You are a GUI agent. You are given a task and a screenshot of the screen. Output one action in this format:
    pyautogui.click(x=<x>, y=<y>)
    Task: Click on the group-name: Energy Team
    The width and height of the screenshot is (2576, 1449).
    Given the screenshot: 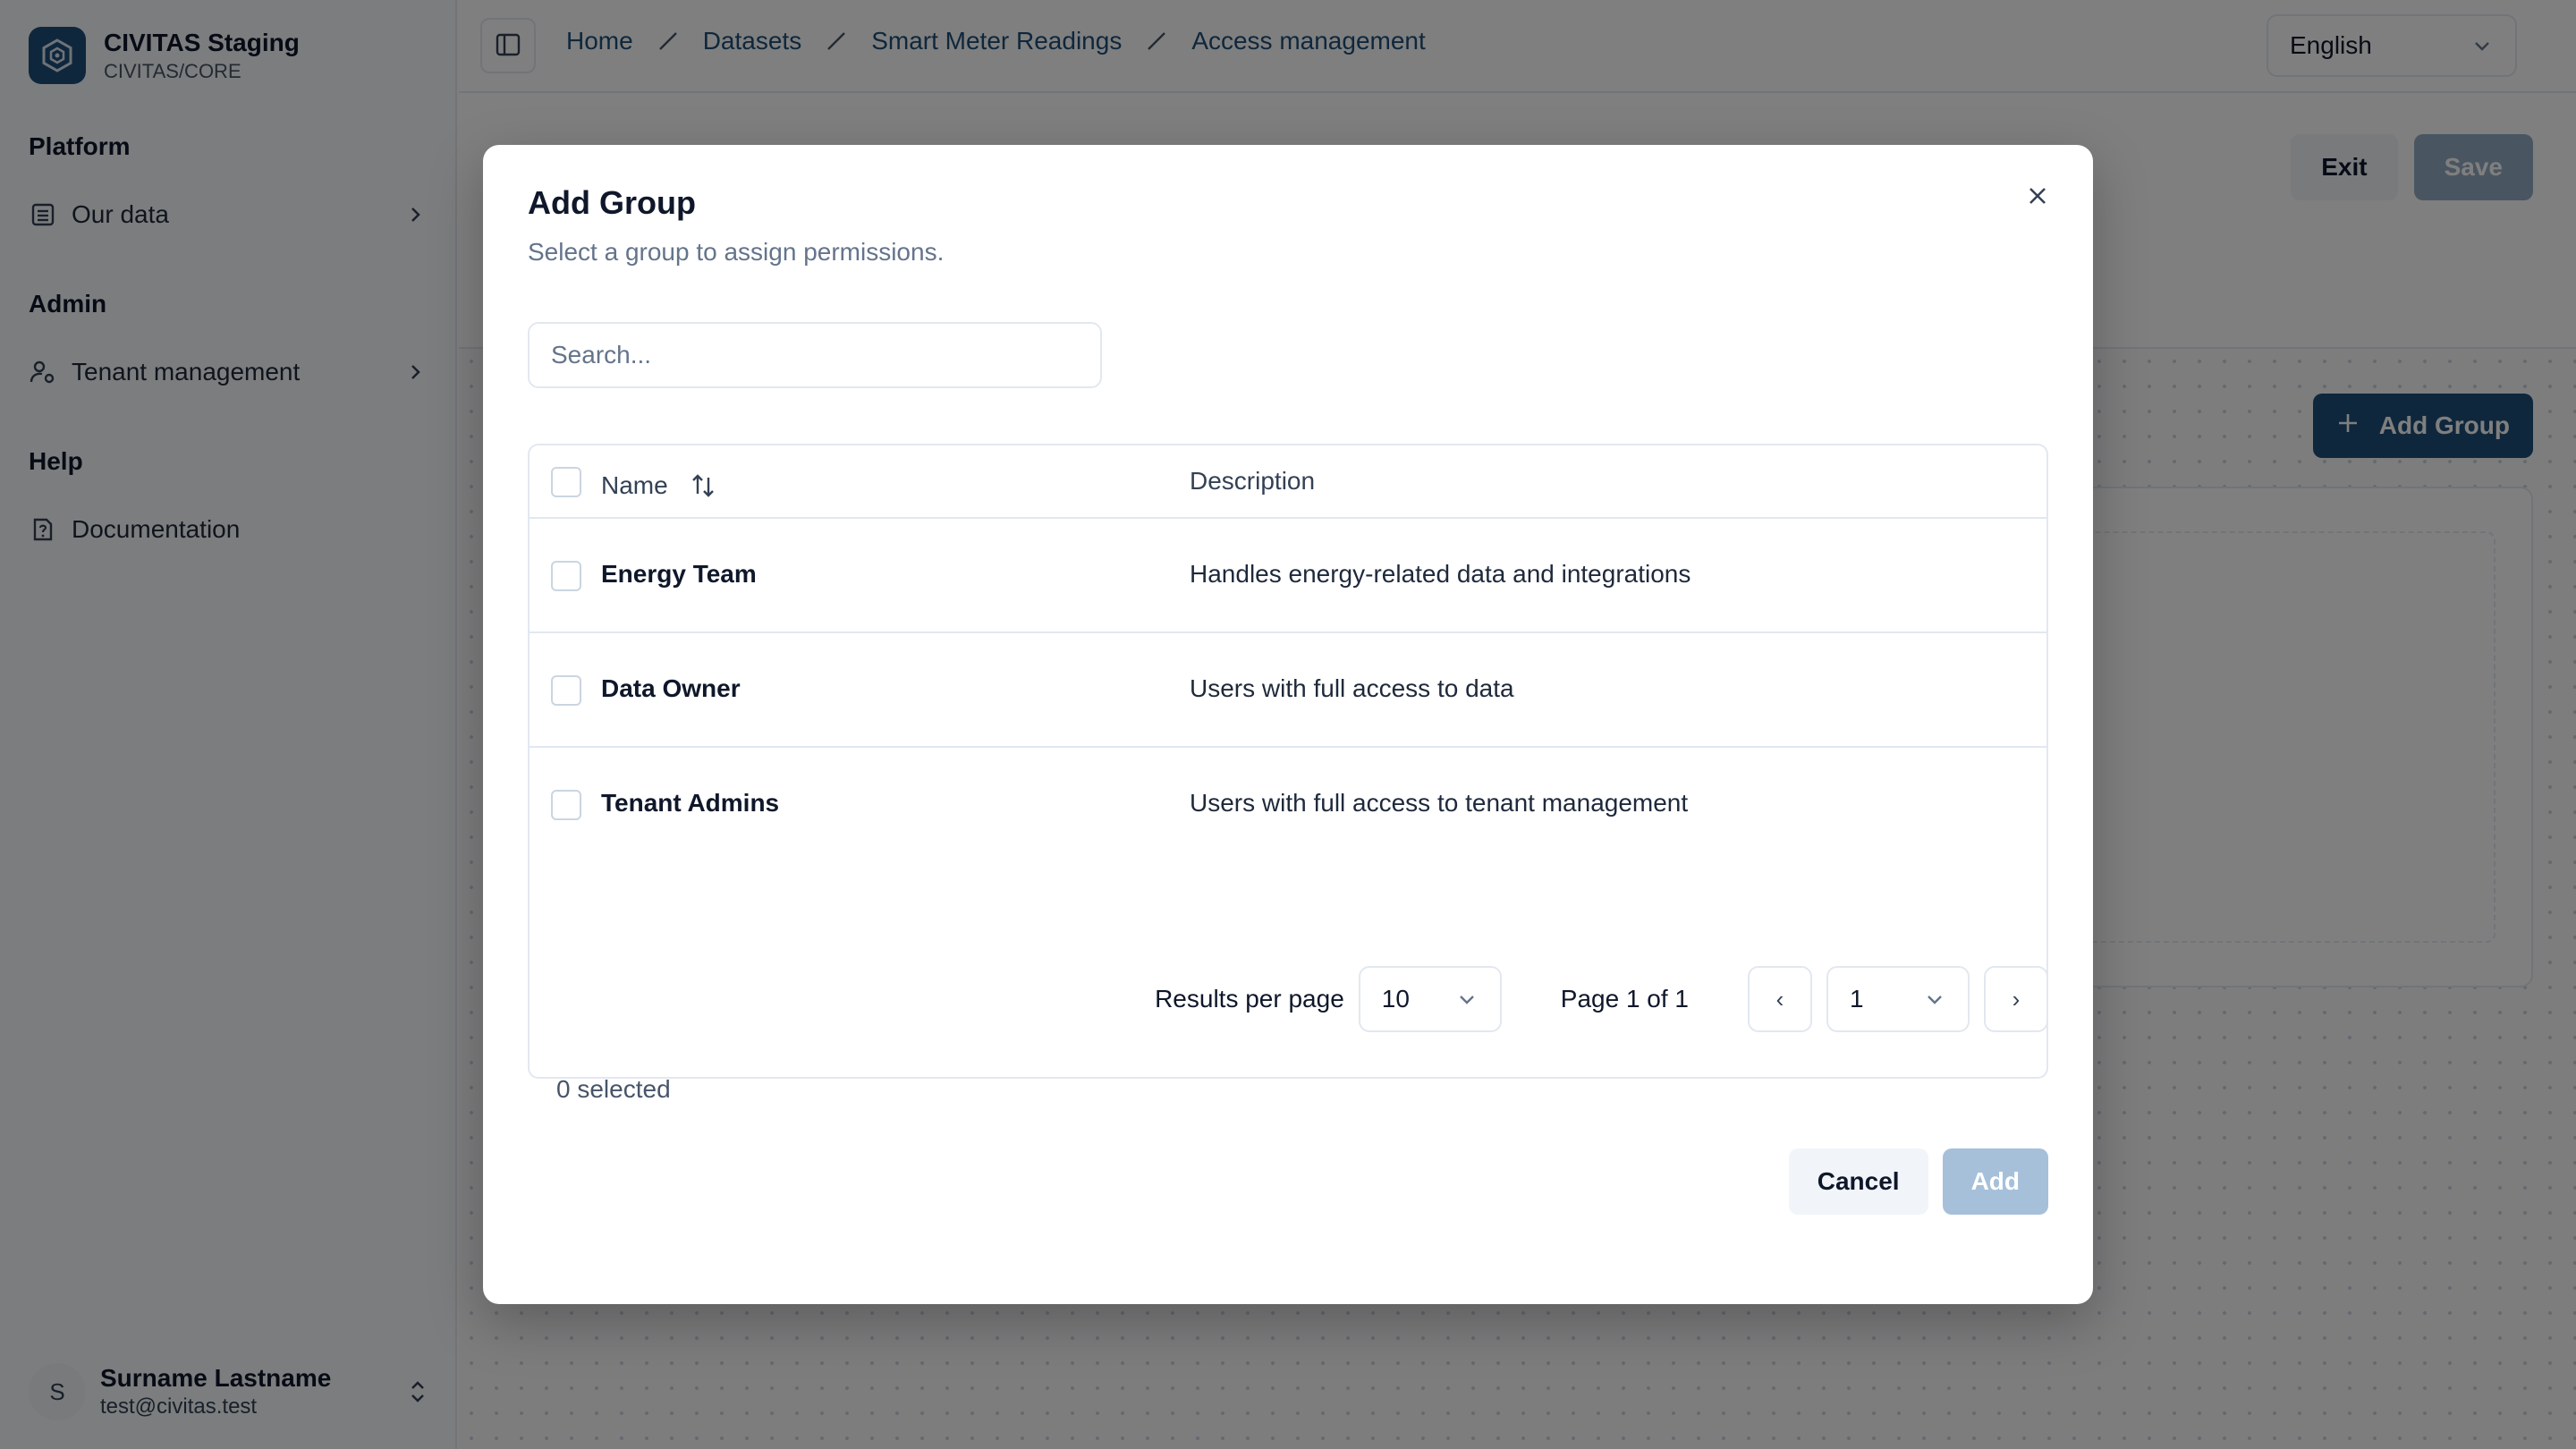 What is the action you would take?
    pyautogui.click(x=679, y=574)
    